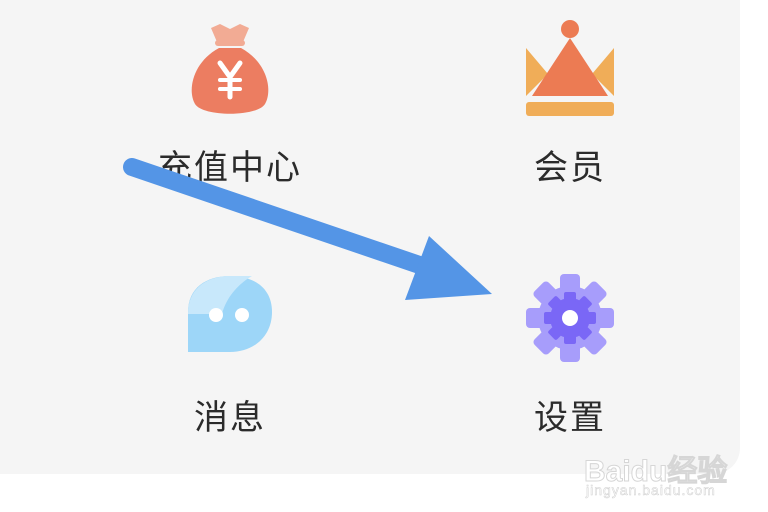 The height and width of the screenshot is (512, 768). Describe the element at coordinates (230, 168) in the screenshot. I see `menu-item-label: 充值中心` at that location.